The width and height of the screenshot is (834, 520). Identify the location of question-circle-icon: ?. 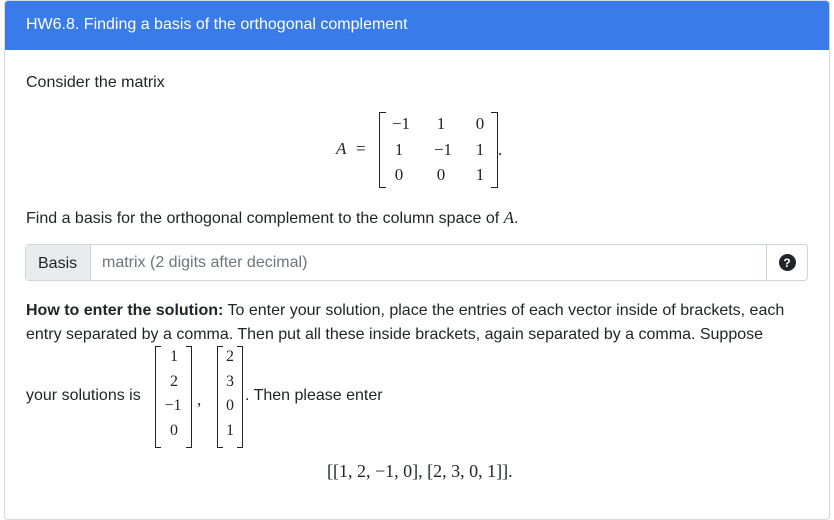
(787, 262).